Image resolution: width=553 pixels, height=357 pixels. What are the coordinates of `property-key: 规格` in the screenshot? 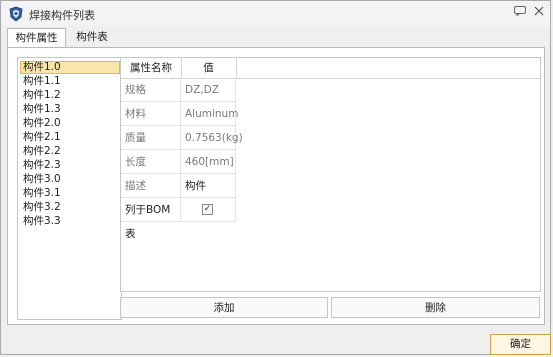 It's located at (151, 90).